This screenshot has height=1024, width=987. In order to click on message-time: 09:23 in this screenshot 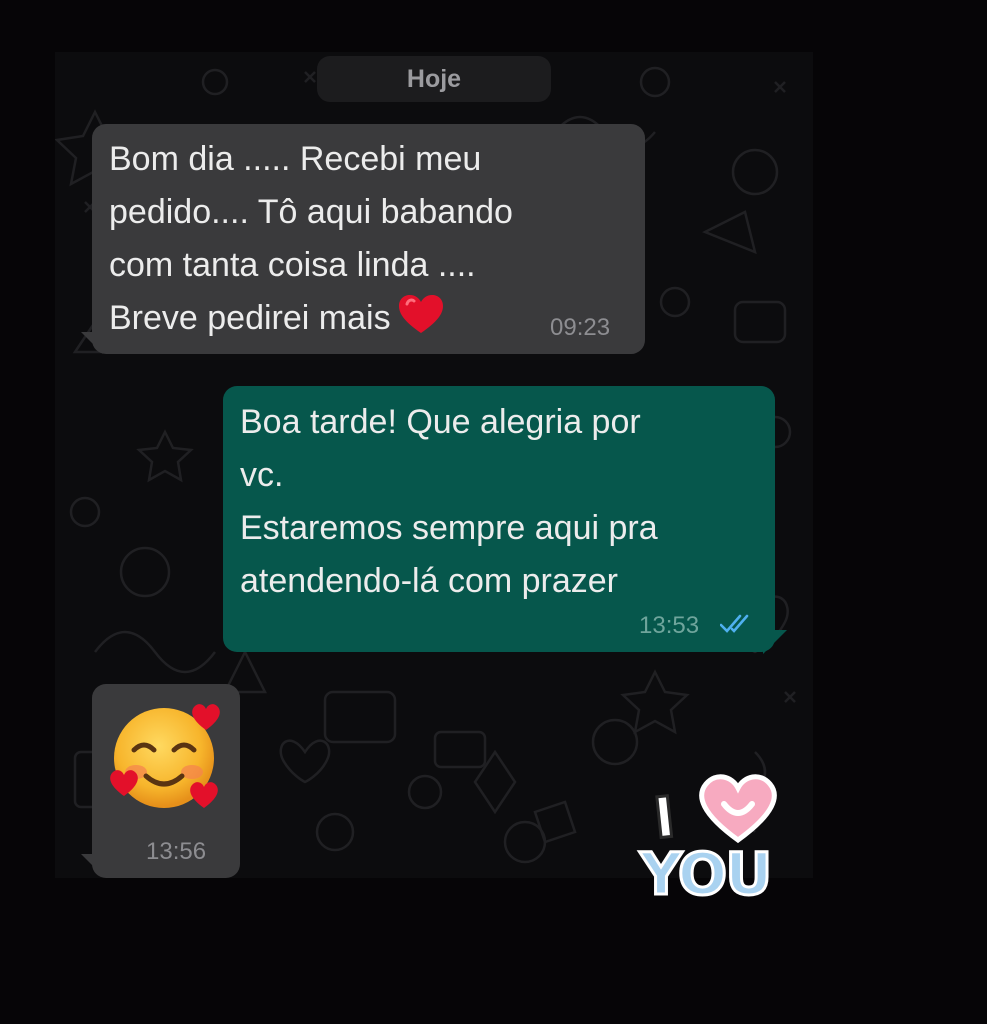, I will do `click(580, 327)`.